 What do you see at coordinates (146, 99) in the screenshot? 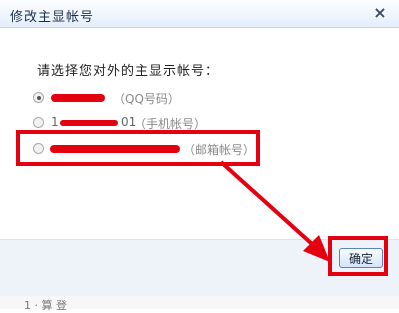
I see `option-type-label: （QQ号码）` at bounding box center [146, 99].